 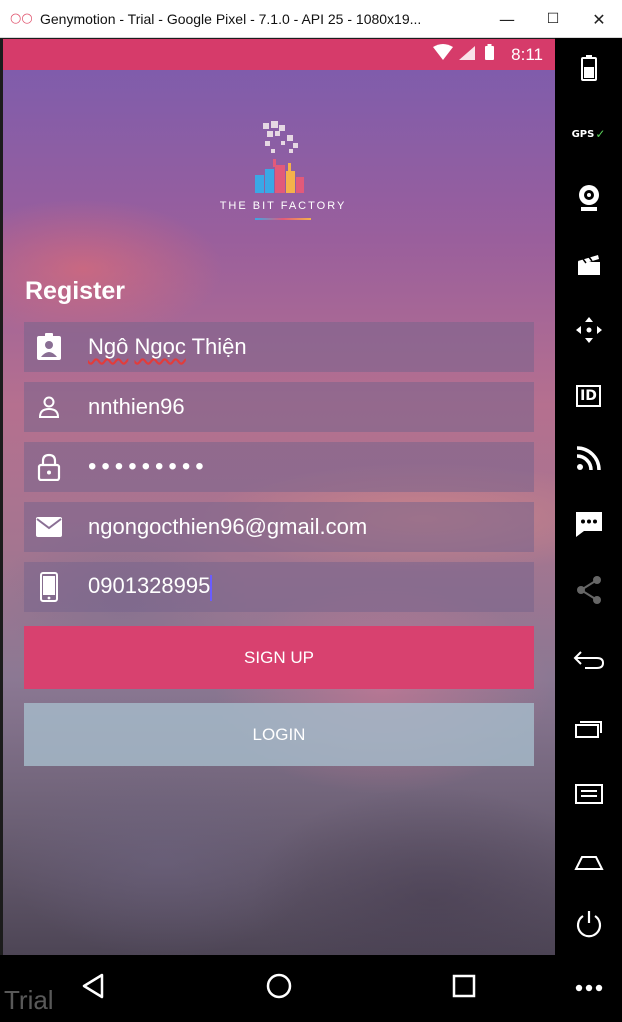 What do you see at coordinates (279, 734) in the screenshot?
I see `login-button: LOGIN` at bounding box center [279, 734].